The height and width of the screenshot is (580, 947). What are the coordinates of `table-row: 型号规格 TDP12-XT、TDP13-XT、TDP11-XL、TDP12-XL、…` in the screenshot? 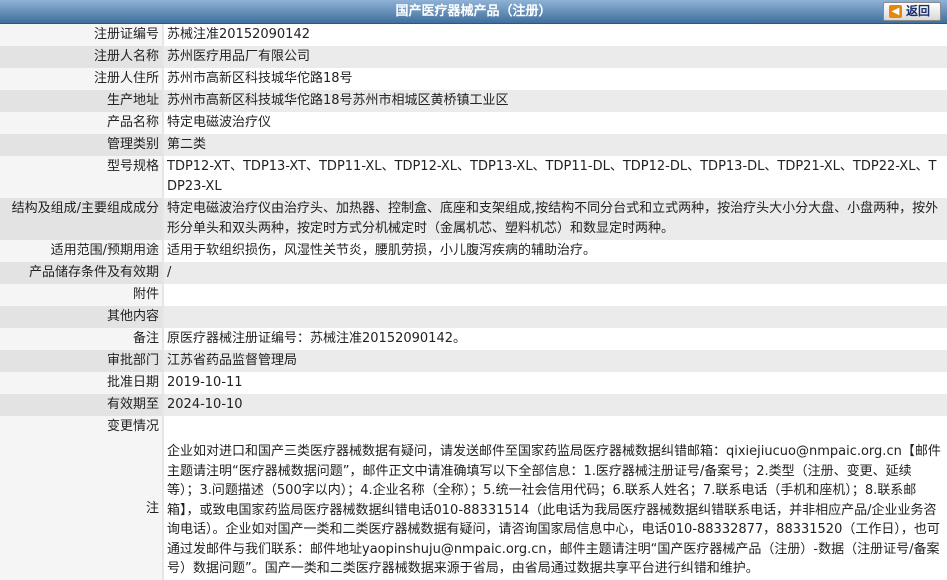 It's located at (473, 177).